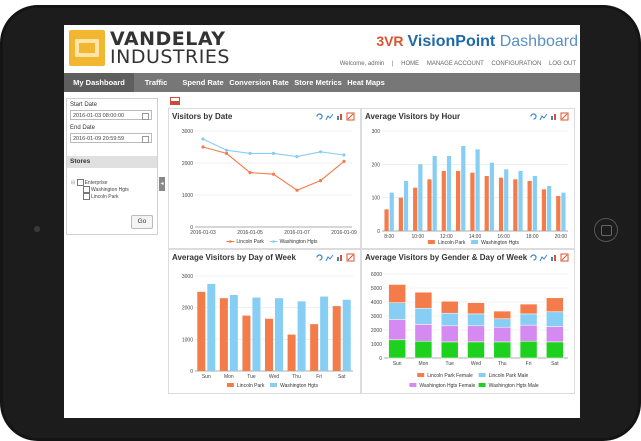  I want to click on end-date-value: 2016-01-09 20:59:59, so click(99, 139).